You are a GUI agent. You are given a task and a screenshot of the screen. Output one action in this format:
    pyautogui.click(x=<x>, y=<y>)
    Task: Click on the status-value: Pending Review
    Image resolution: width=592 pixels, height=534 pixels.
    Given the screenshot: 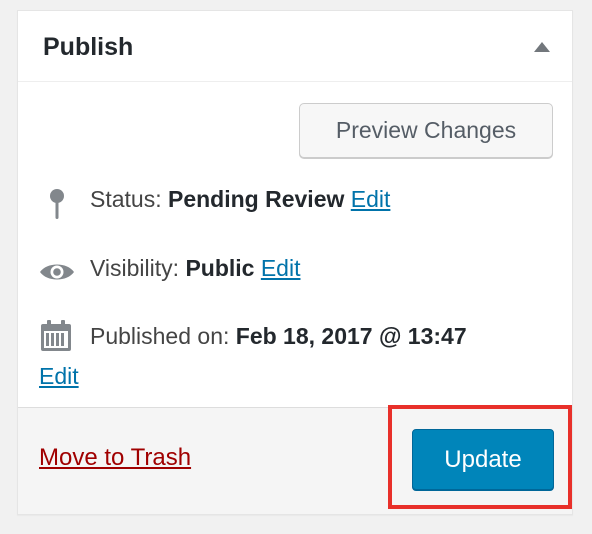 What is the action you would take?
    pyautogui.click(x=256, y=199)
    